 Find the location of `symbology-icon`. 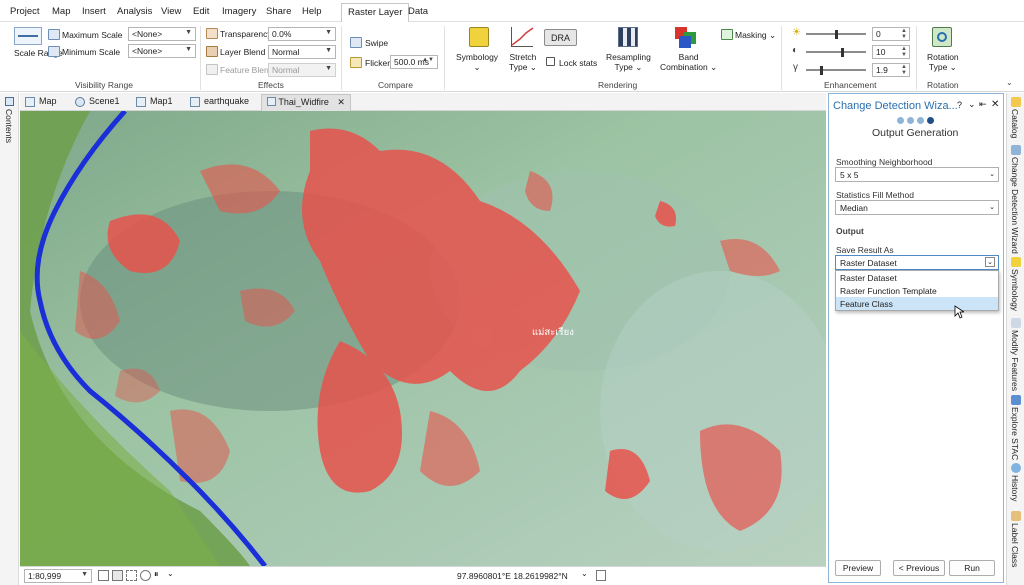

symbology-icon is located at coordinates (1016, 262).